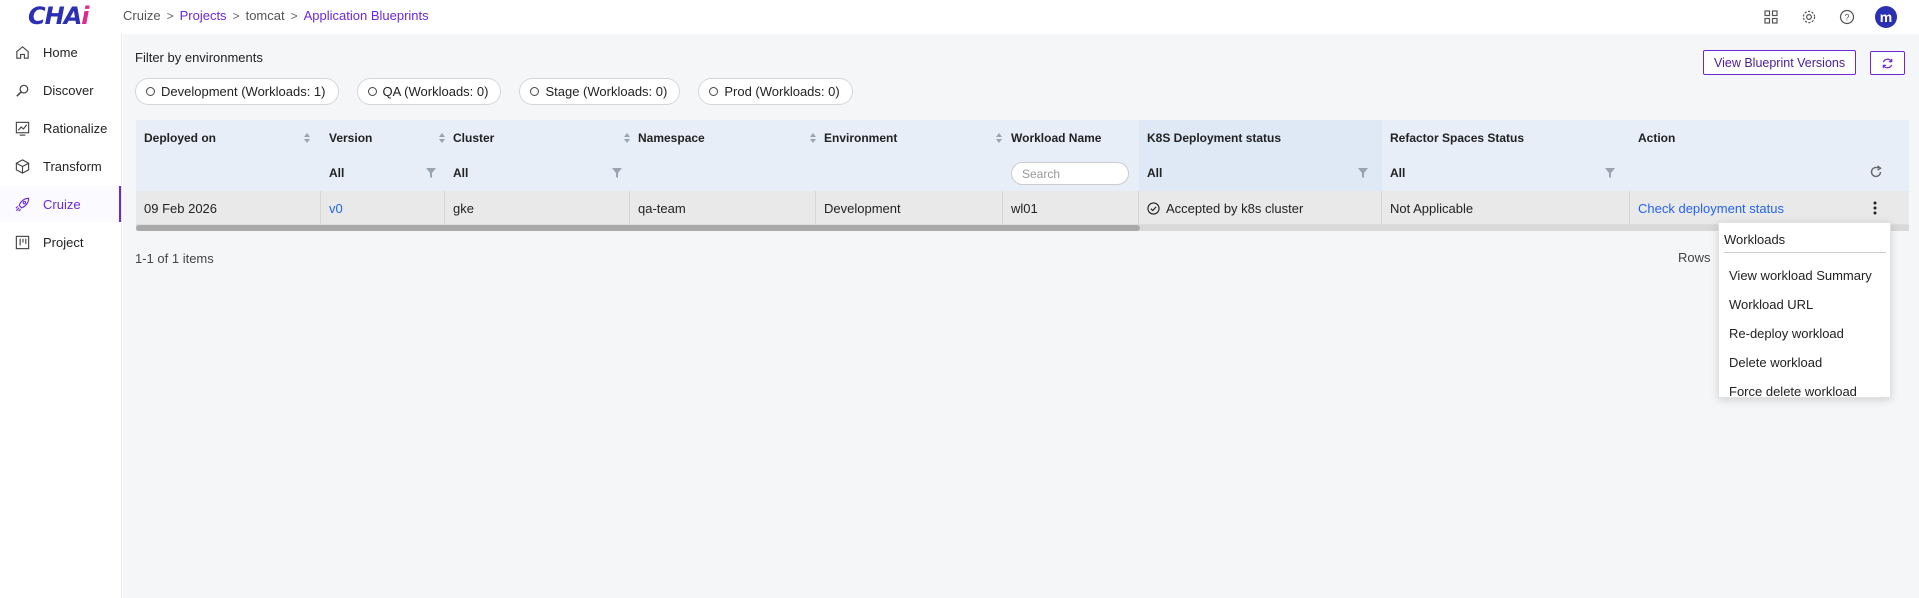  I want to click on sidebar-item-label: Transform, so click(72, 166).